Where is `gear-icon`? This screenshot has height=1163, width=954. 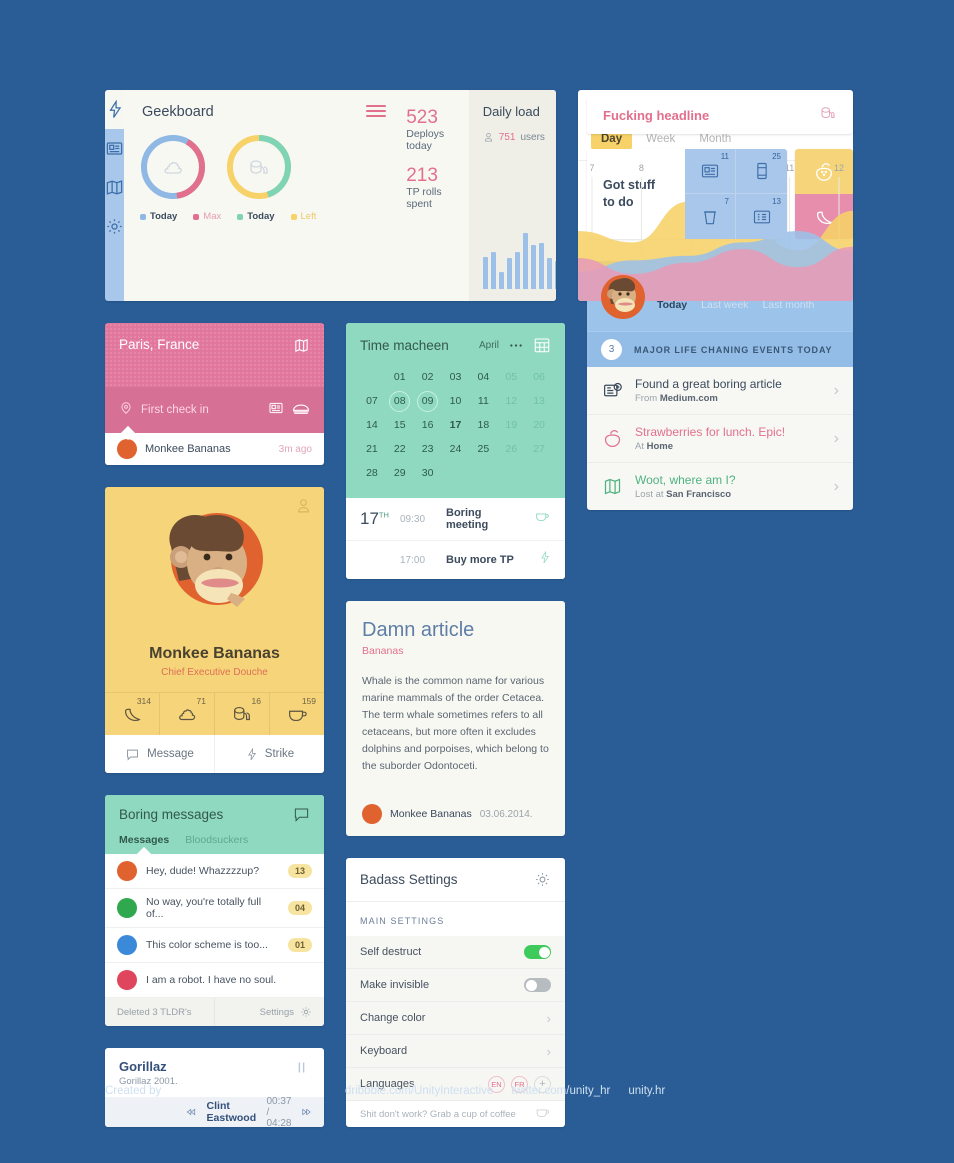 gear-icon is located at coordinates (542, 879).